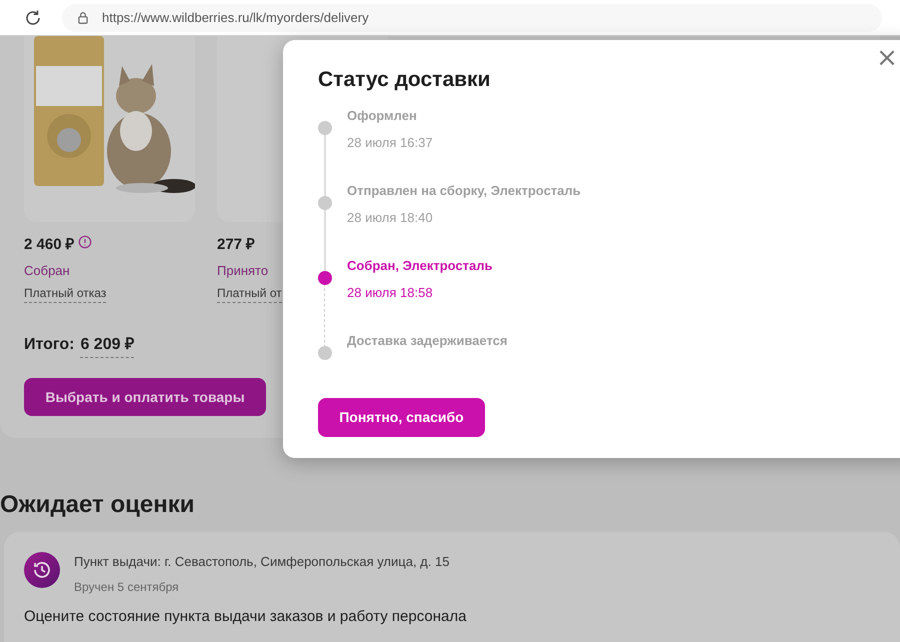 The width and height of the screenshot is (900, 642). What do you see at coordinates (127, 587) in the screenshot?
I see `delivered-date: Вручен 5 сентября` at bounding box center [127, 587].